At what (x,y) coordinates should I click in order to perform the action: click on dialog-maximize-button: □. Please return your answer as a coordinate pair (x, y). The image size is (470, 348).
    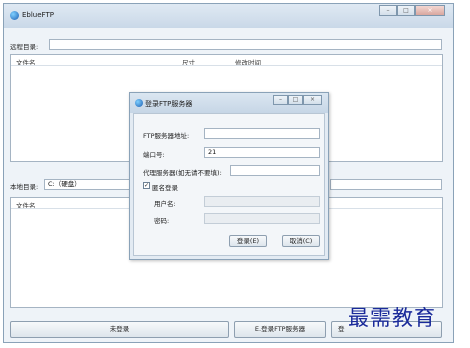
    Looking at the image, I should click on (295, 100).